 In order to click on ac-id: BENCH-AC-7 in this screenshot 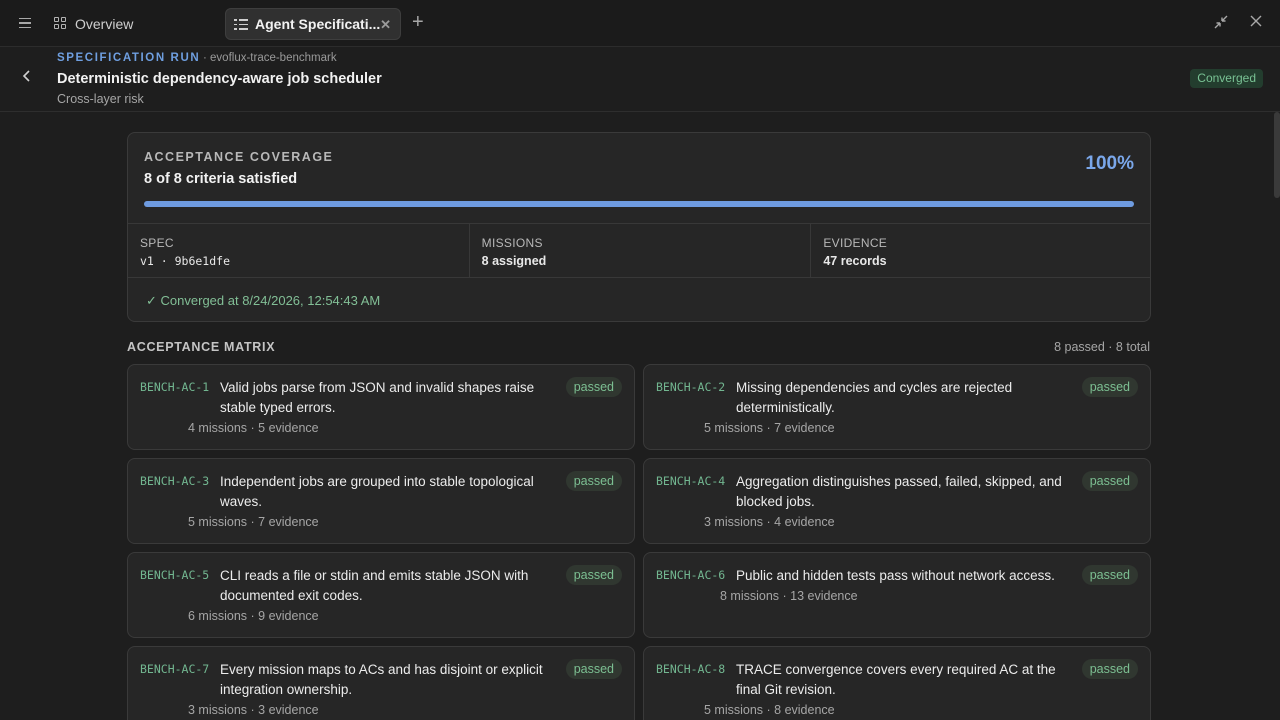, I will do `click(175, 669)`.